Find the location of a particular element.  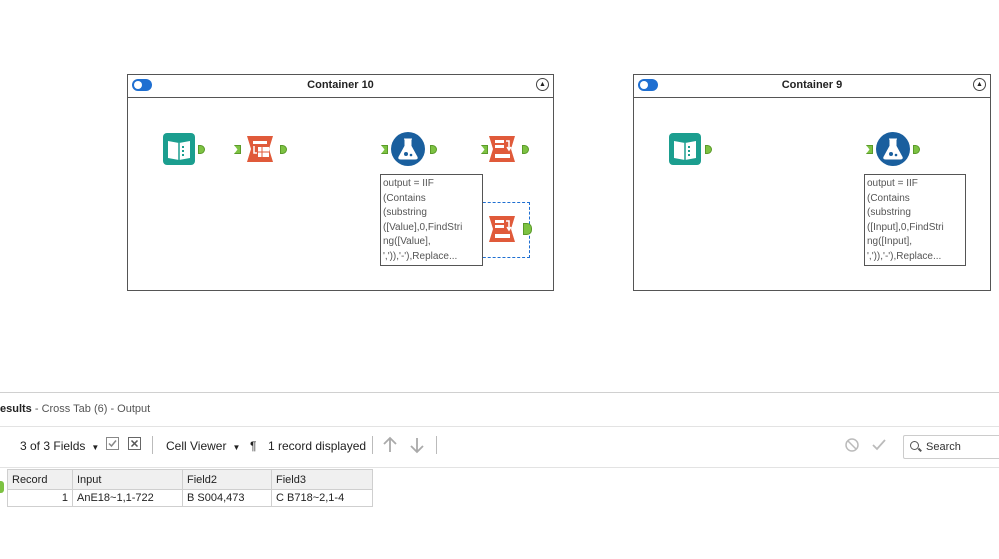

table-header-row: Record Input Field2 Field3 is located at coordinates (190, 479).